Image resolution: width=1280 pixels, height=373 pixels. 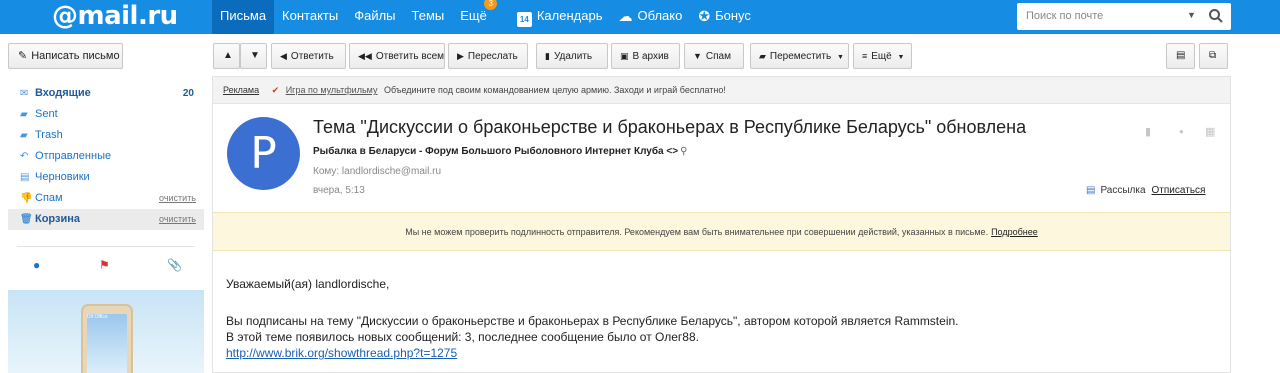 I want to click on flag-filter-icon: ⚑, so click(x=104, y=265).